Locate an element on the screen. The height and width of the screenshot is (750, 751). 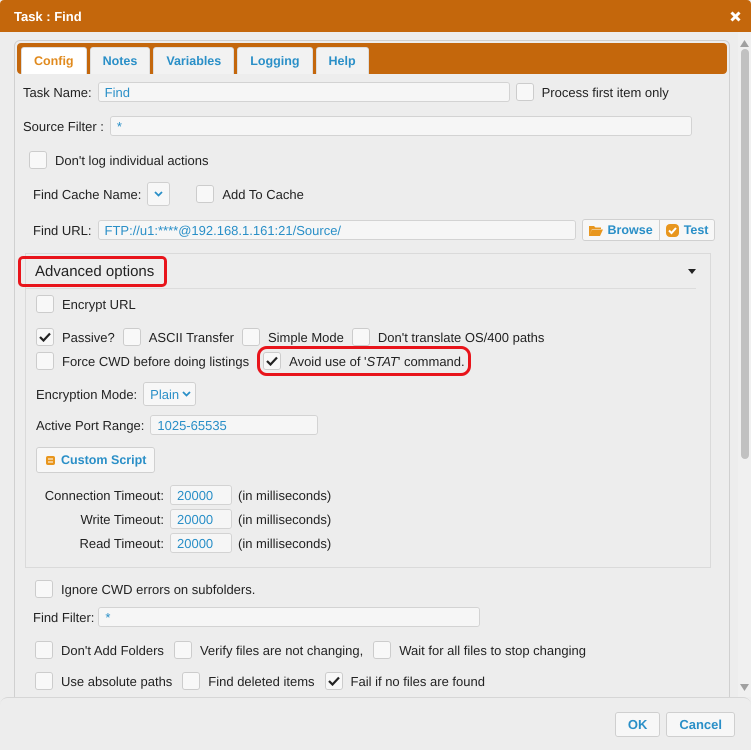
test-button: Test is located at coordinates (688, 230).